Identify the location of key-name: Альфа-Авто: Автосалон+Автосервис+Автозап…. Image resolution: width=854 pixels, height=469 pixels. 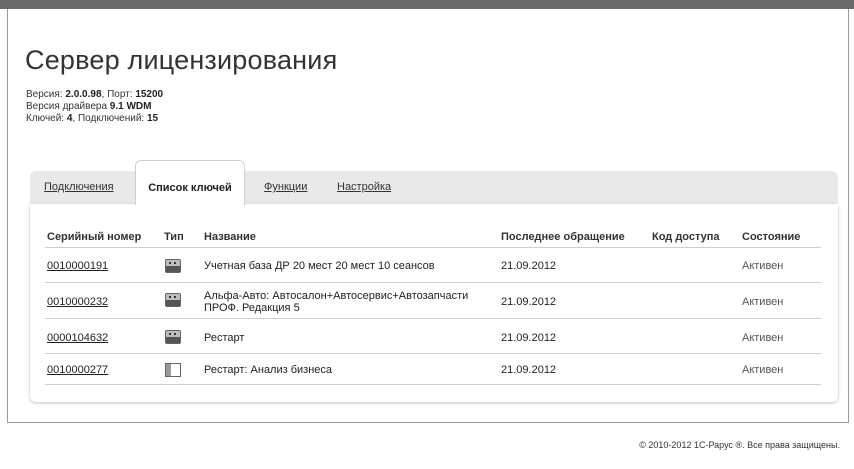
(336, 296).